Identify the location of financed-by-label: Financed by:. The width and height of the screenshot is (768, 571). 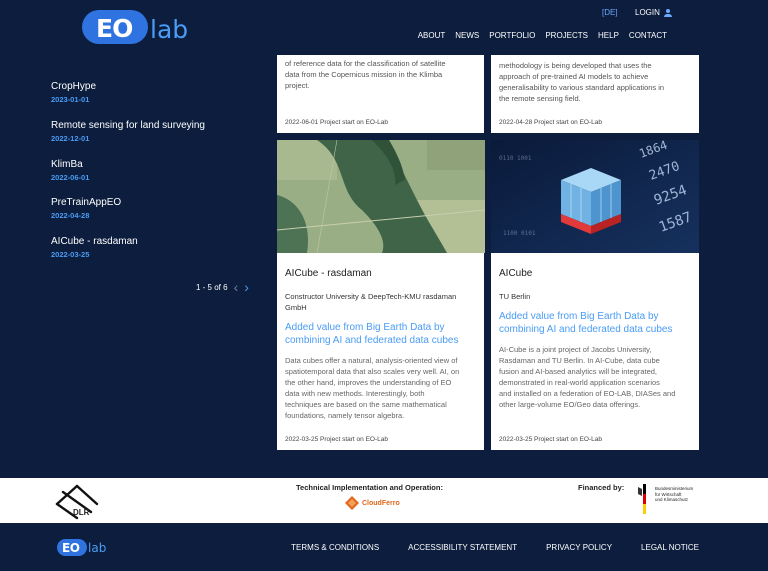
(601, 487).